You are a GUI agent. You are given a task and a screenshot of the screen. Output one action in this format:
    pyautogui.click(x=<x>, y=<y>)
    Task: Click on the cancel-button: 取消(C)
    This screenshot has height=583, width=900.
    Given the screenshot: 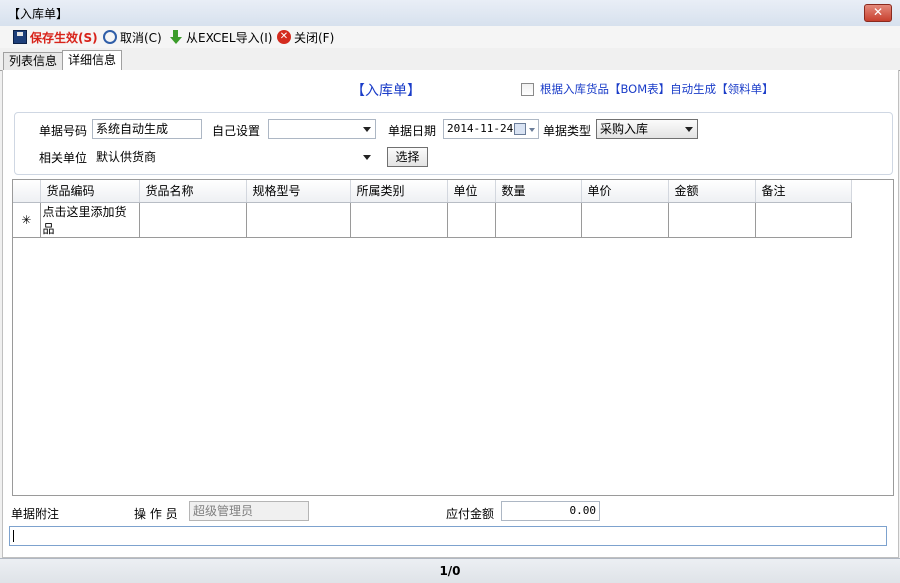 What is the action you would take?
    pyautogui.click(x=132, y=37)
    